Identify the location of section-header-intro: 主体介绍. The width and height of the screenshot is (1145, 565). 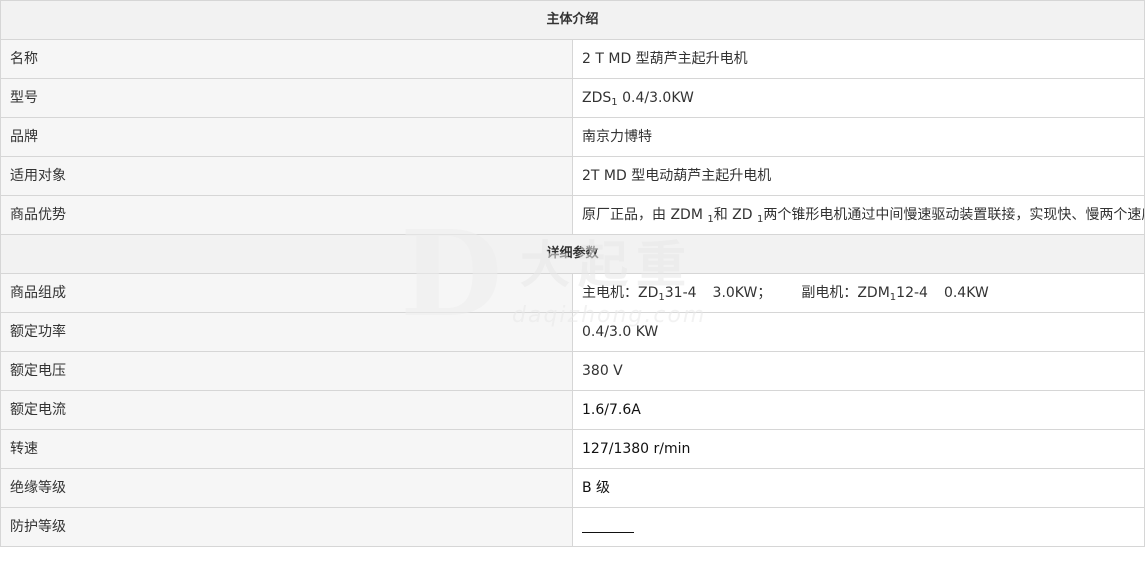
(572, 20).